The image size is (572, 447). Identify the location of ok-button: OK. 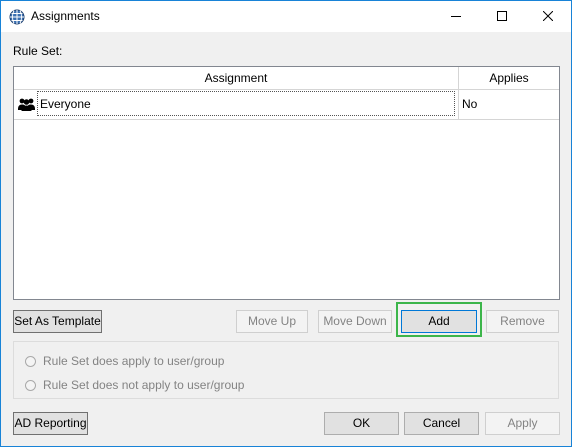
(361, 423).